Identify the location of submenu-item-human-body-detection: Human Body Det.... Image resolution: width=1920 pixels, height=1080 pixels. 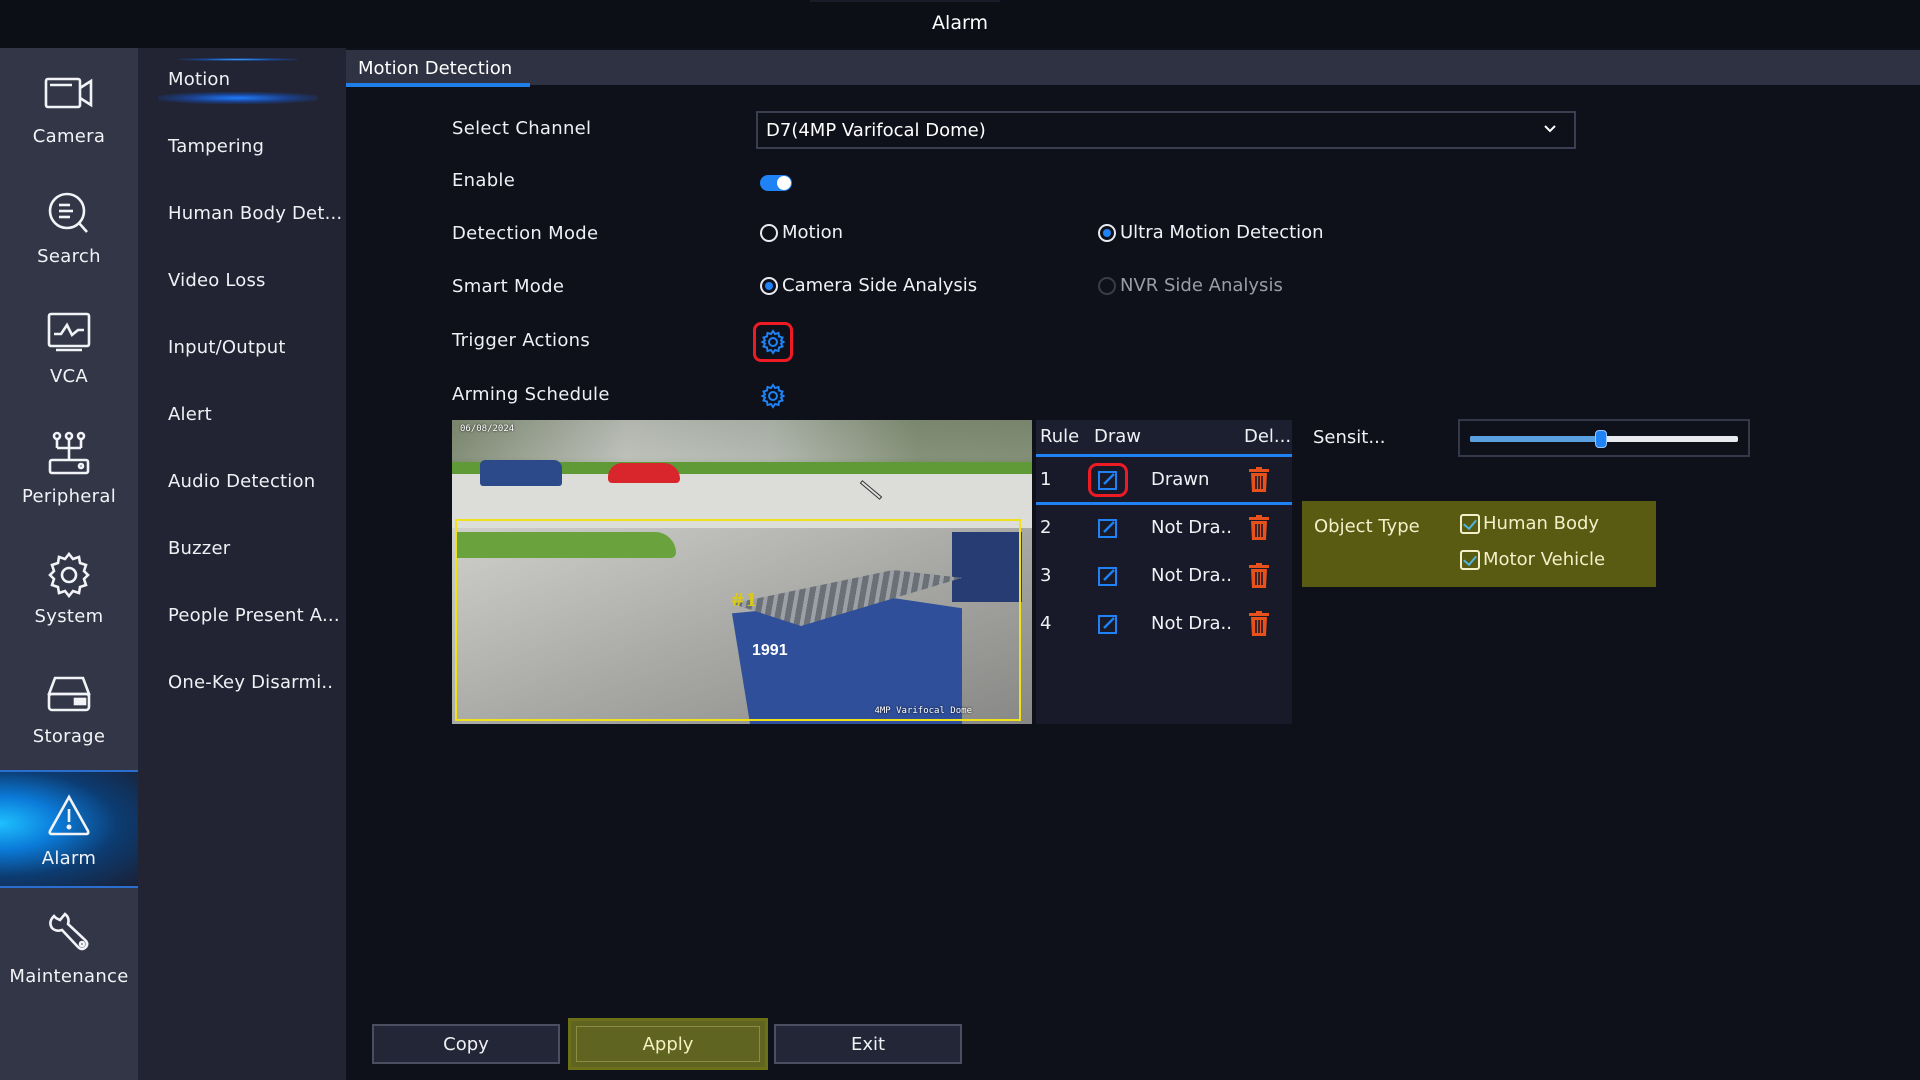
(255, 213).